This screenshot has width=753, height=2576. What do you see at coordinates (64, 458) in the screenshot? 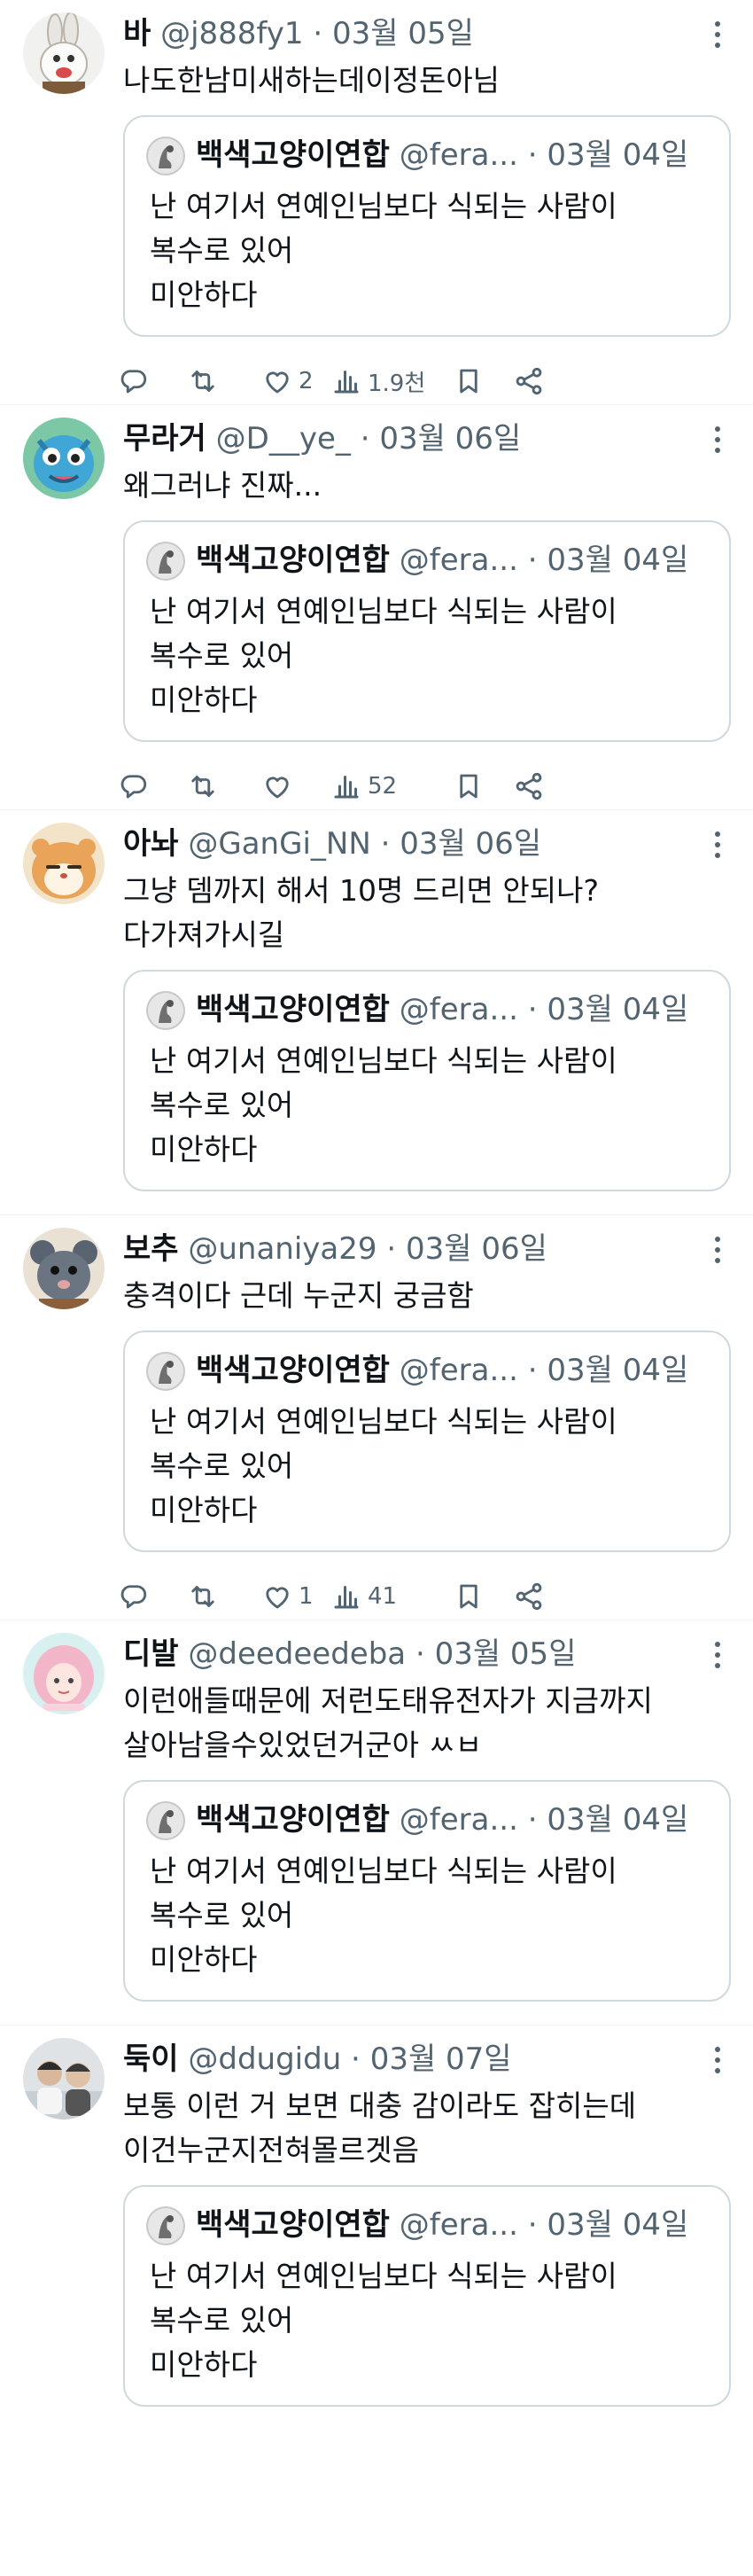
I see `blue-monster-avatar-icon` at bounding box center [64, 458].